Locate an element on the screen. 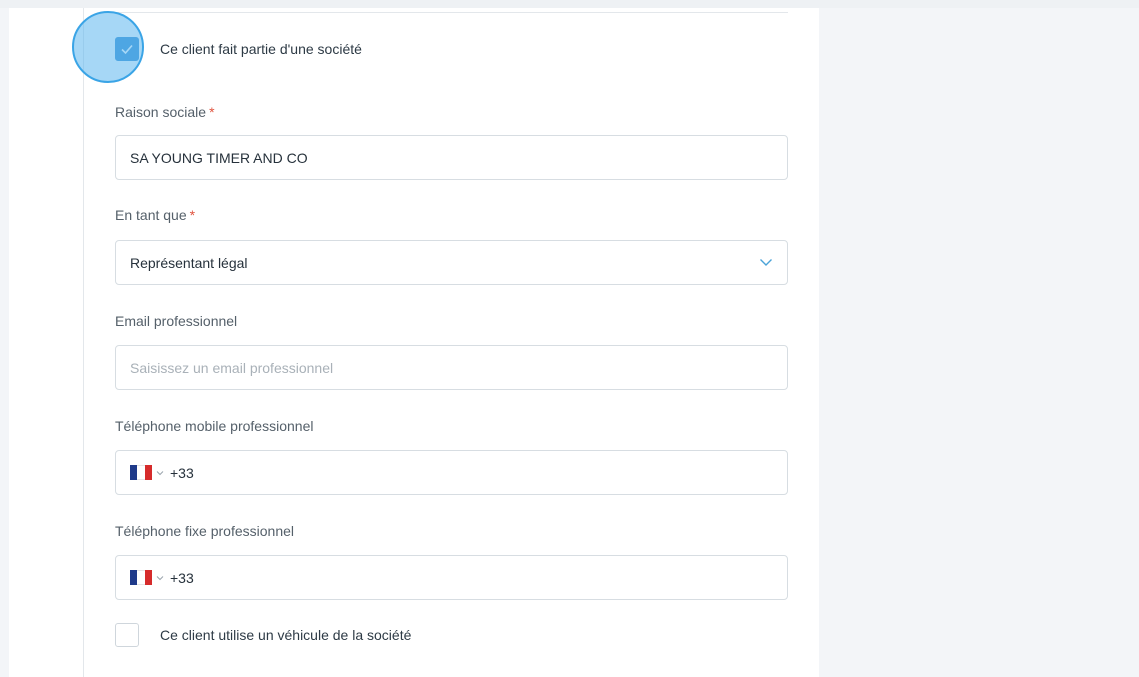  en-tant-que-select: Représentant légal is located at coordinates (451, 262).